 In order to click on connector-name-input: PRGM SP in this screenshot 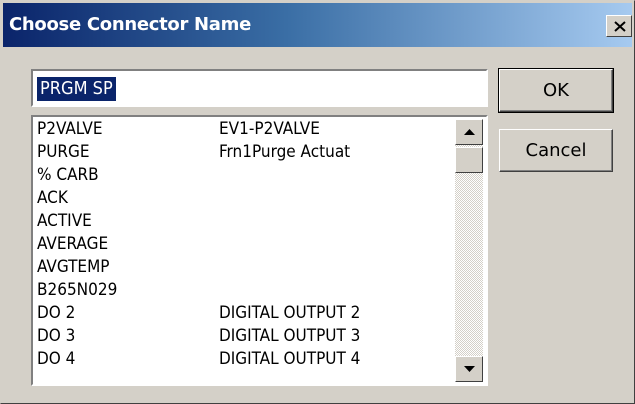, I will do `click(259, 88)`.